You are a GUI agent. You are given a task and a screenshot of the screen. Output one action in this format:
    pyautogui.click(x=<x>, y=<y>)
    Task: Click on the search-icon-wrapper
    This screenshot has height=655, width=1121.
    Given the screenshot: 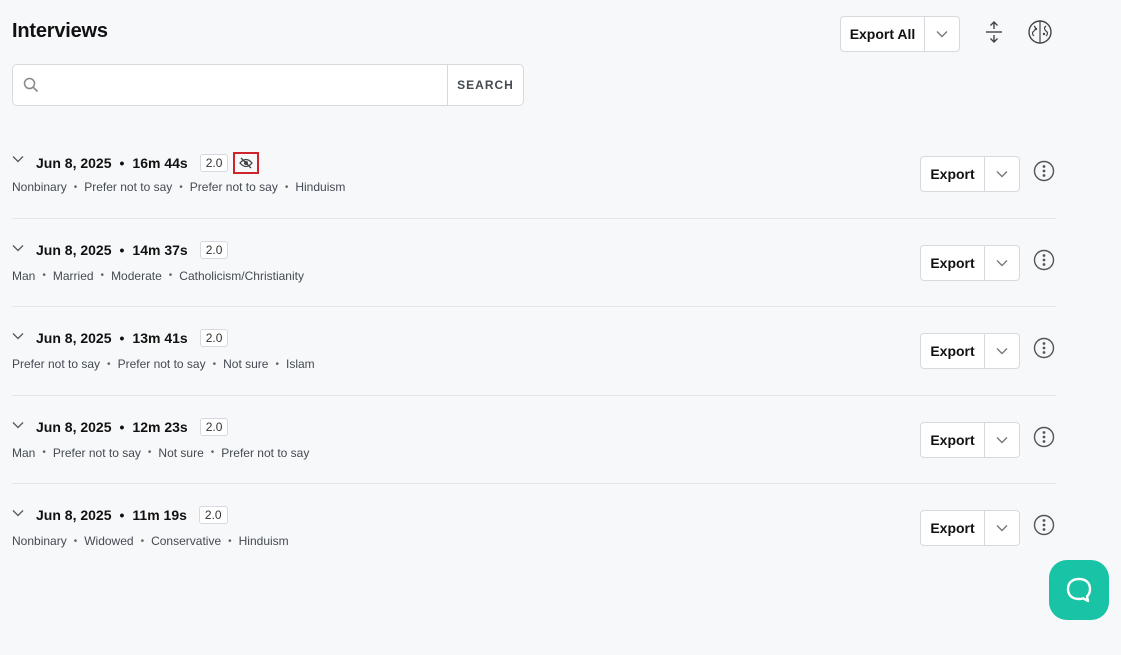 What is the action you would take?
    pyautogui.click(x=31, y=85)
    